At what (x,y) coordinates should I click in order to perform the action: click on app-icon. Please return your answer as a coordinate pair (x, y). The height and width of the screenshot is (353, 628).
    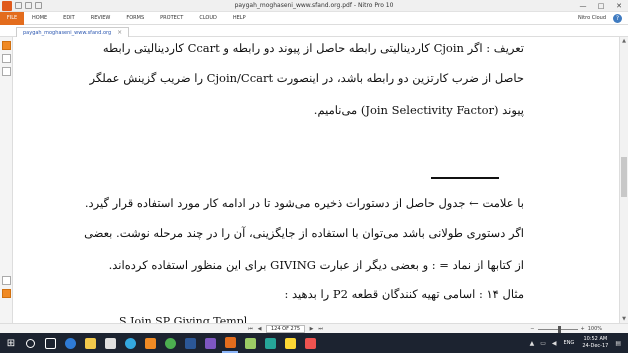
    Looking at the image, I should click on (310, 343).